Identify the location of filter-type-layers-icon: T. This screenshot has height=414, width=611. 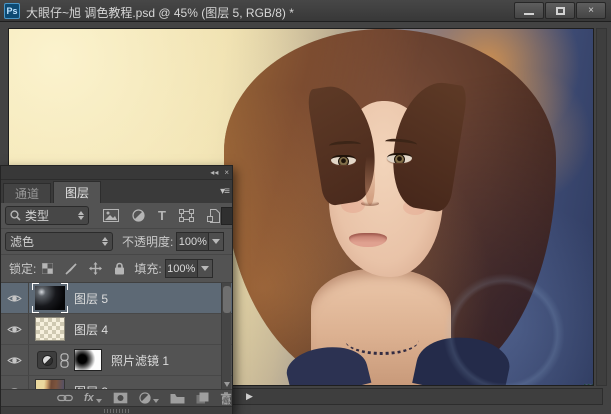
(162, 215).